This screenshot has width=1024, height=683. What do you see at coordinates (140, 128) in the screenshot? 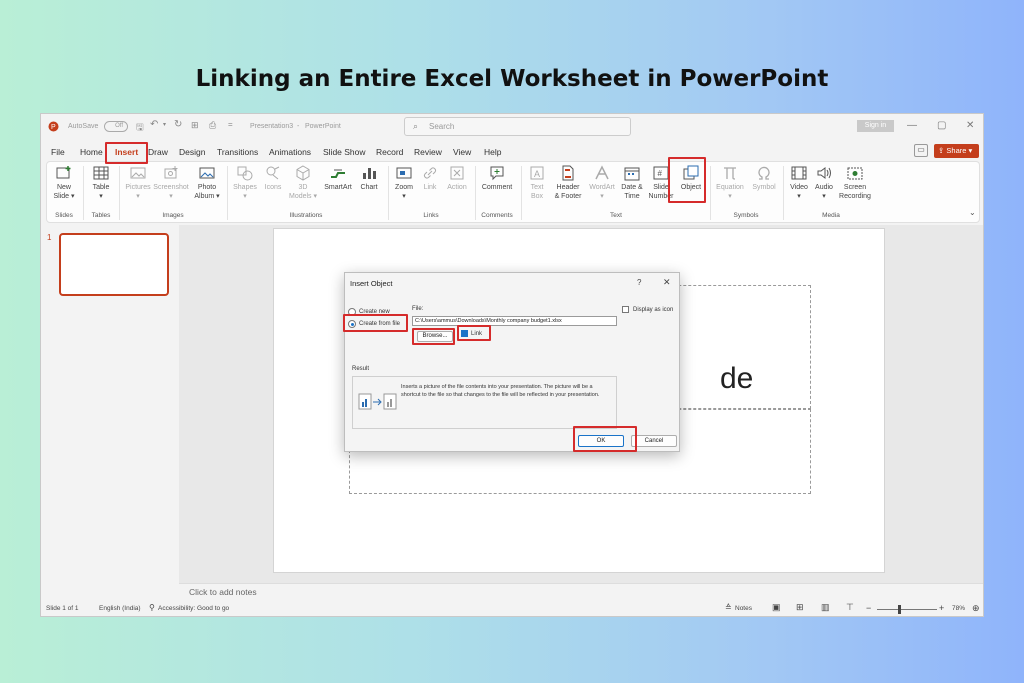
I see `save-icon: 🖫` at bounding box center [140, 128].